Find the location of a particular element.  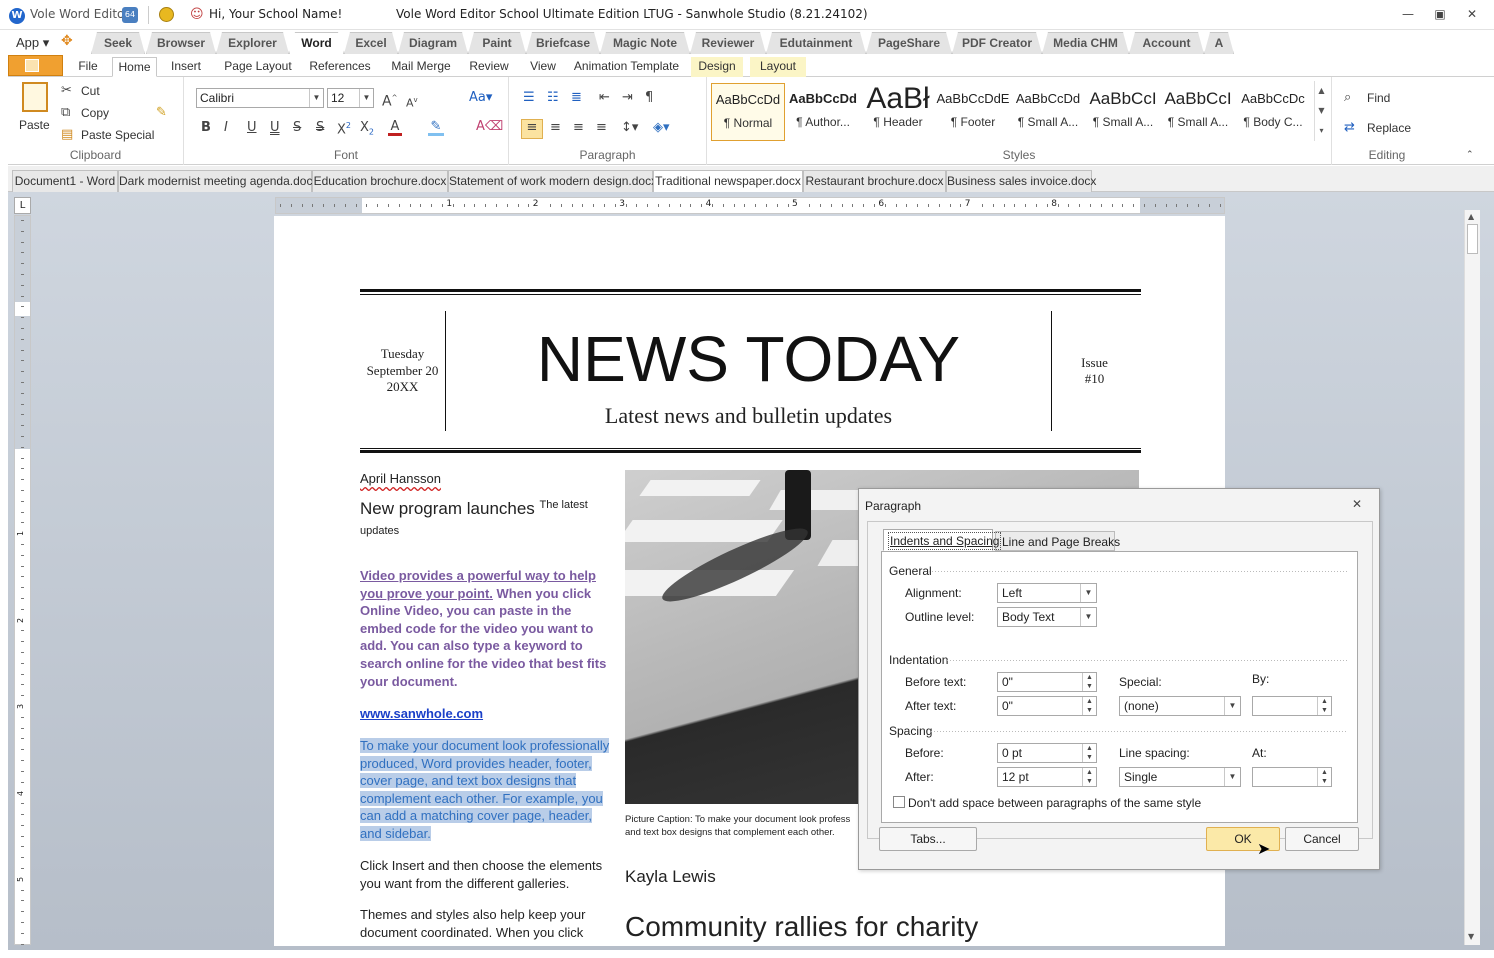

document-tab: Document1 - Word is located at coordinates (65, 181).